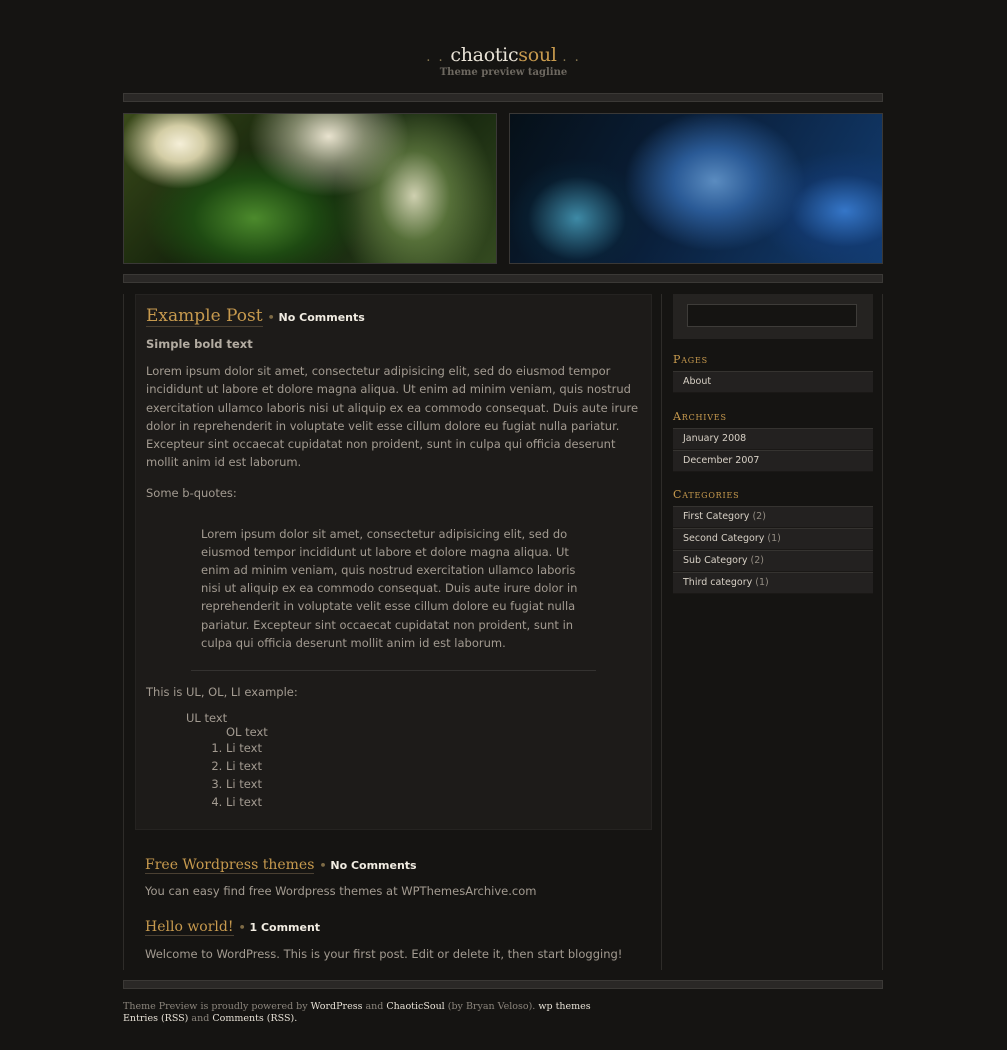  I want to click on header-image-green, so click(310, 188).